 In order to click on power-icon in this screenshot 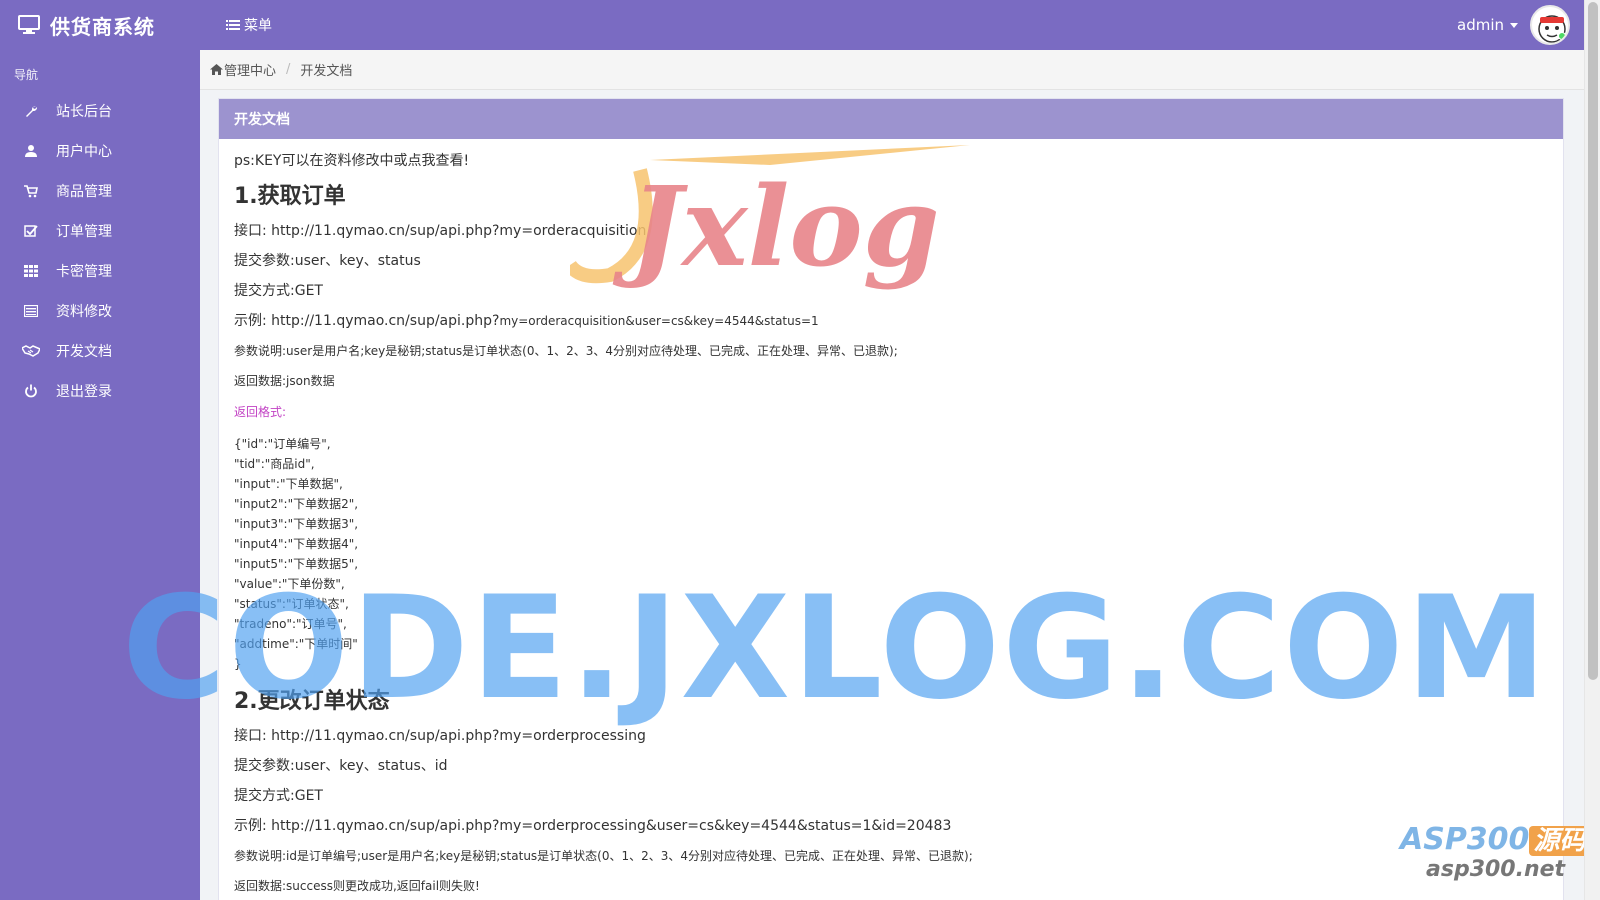, I will do `click(31, 391)`.